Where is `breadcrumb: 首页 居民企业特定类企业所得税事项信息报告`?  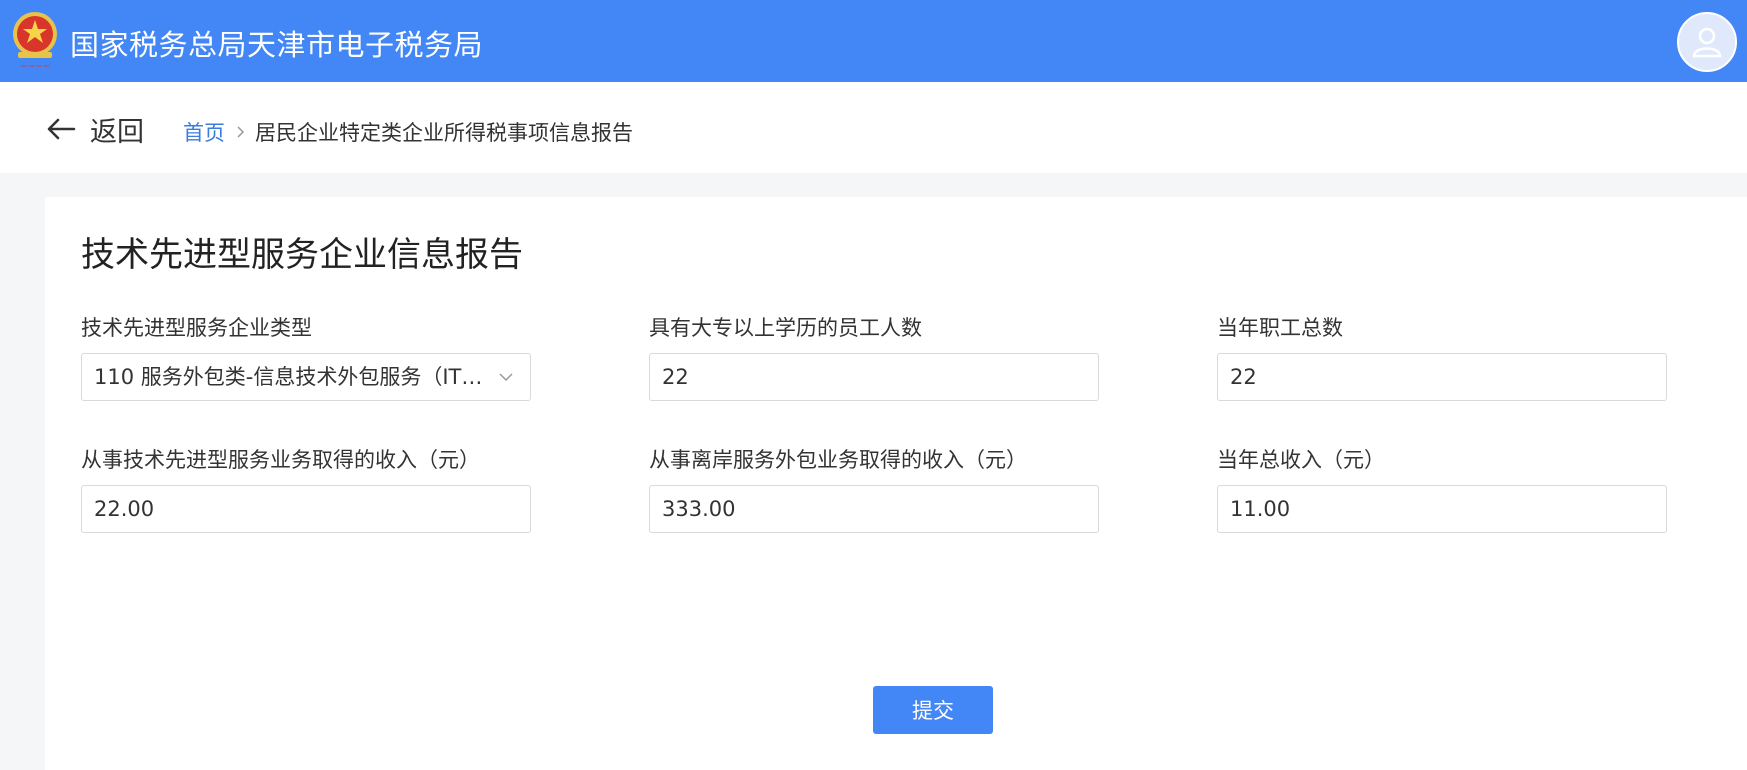 breadcrumb: 首页 居民企业特定类企业所得税事项信息报告 is located at coordinates (408, 132).